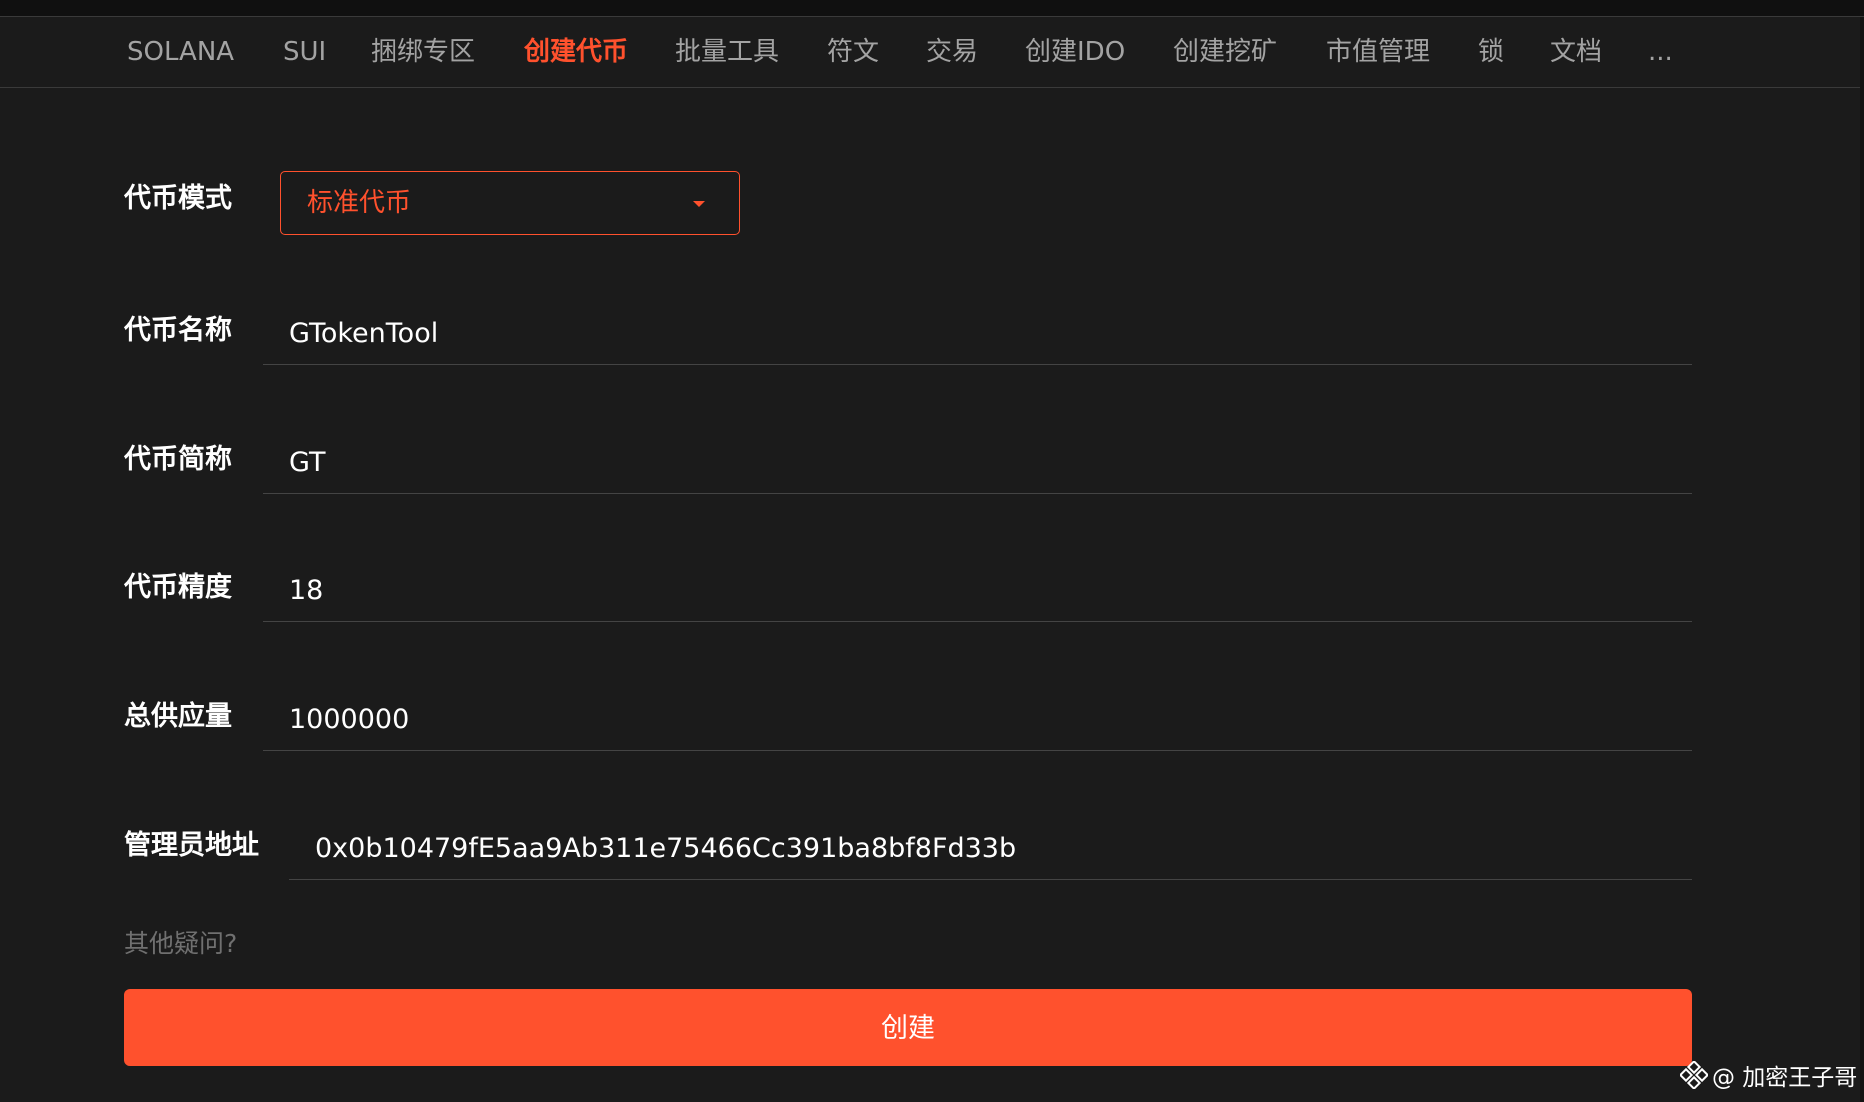 This screenshot has height=1102, width=1864. I want to click on total-supply-field, so click(977, 721).